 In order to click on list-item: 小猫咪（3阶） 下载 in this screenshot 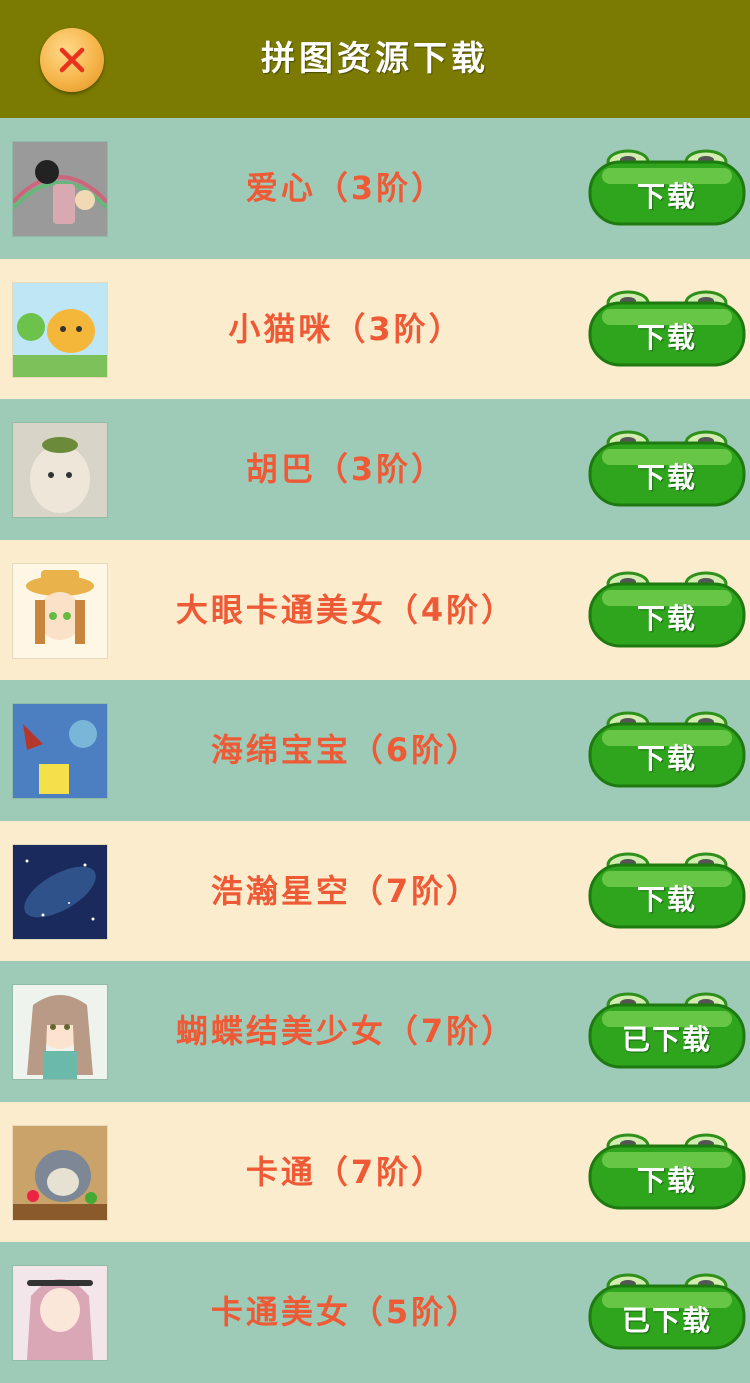, I will do `click(375, 328)`.